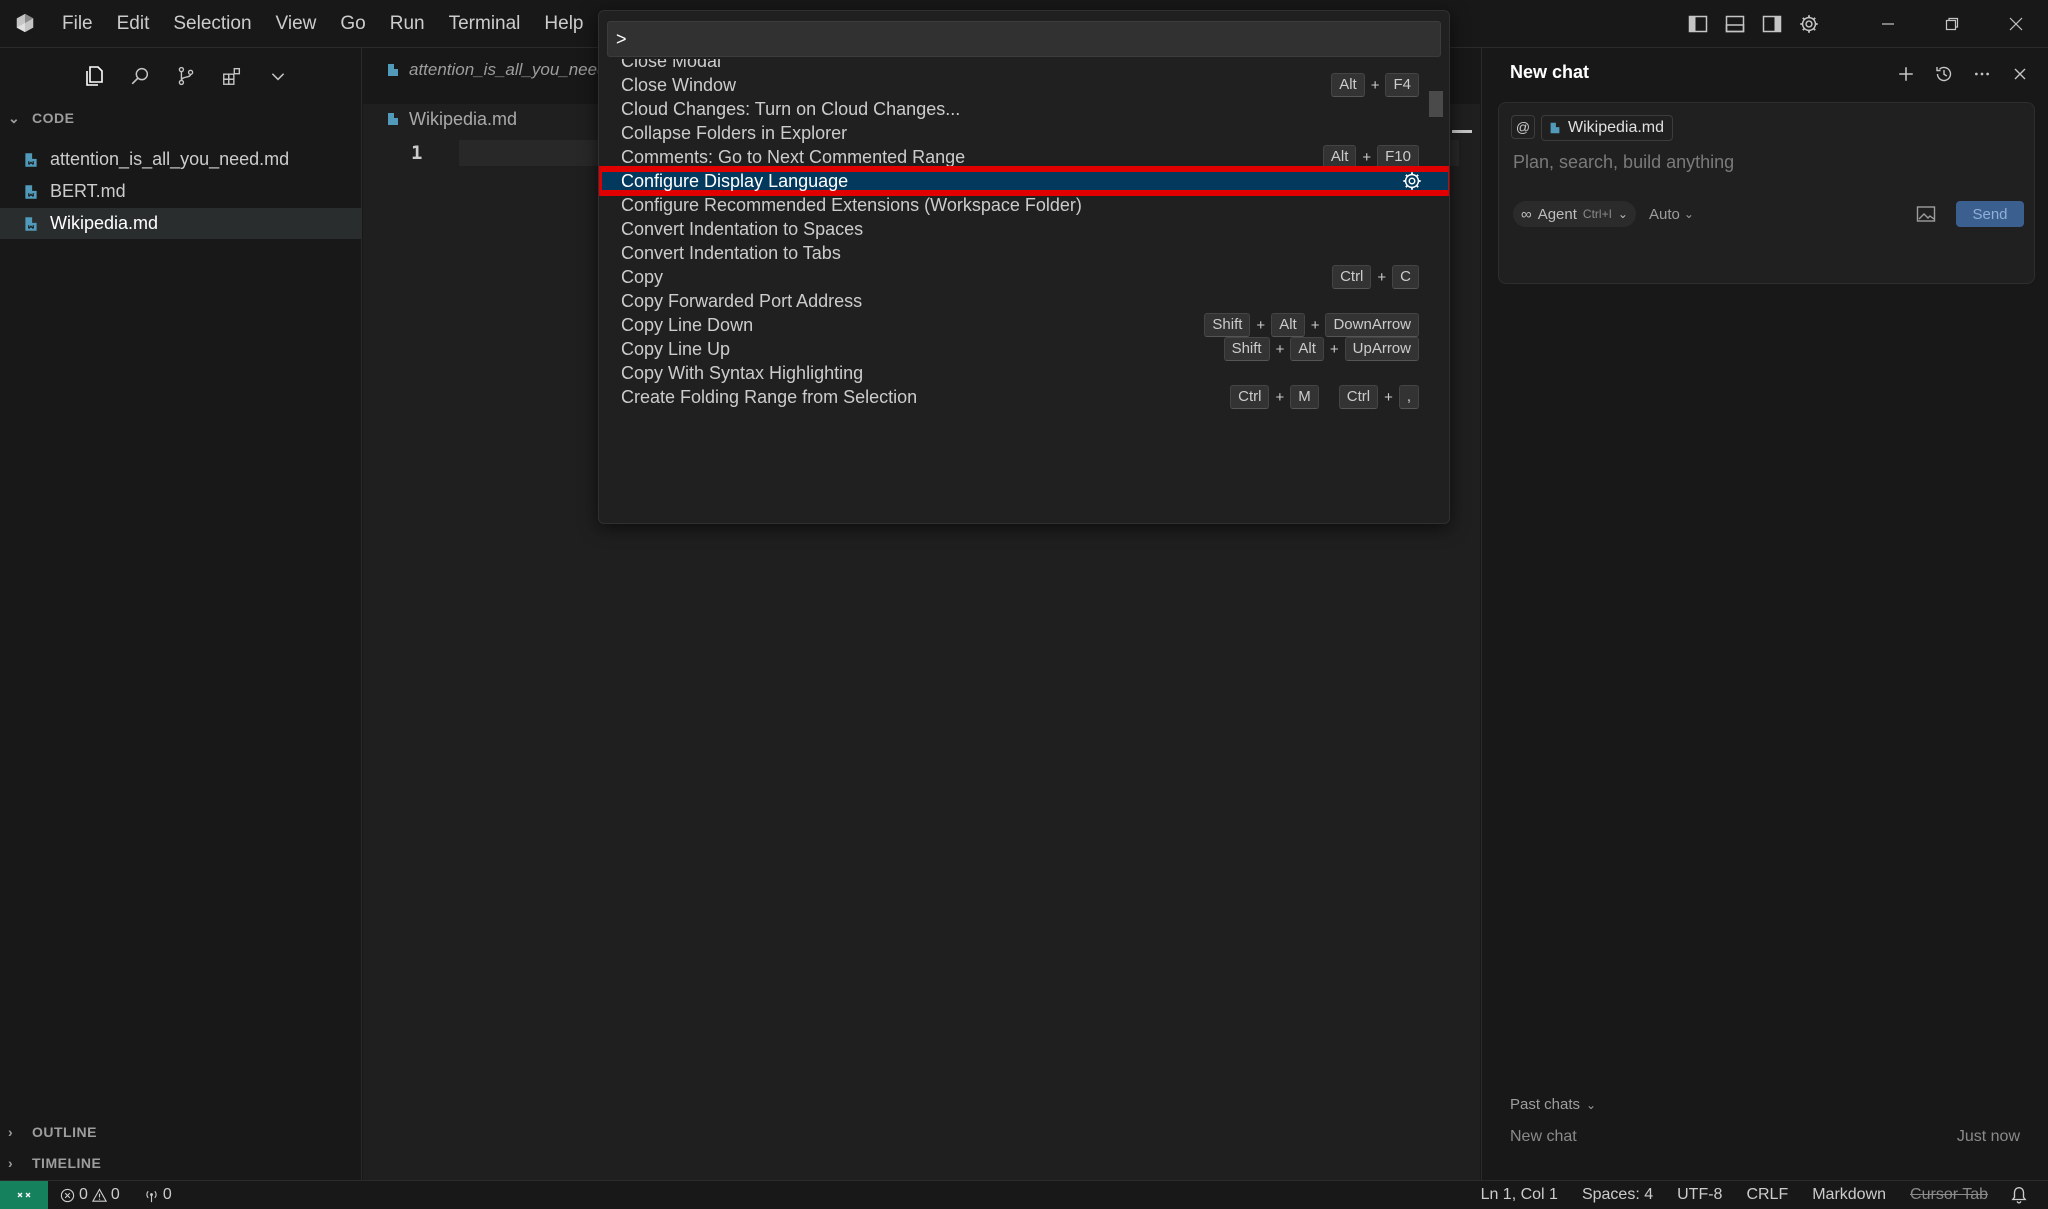  What do you see at coordinates (352, 24) in the screenshot?
I see `menu-go: Go` at bounding box center [352, 24].